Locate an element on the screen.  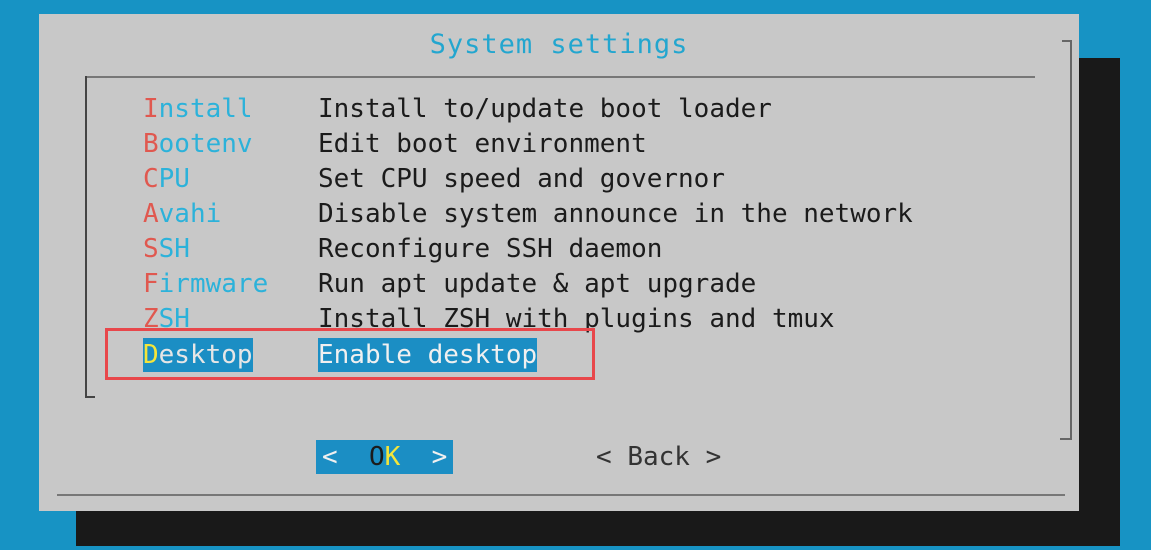
menu-item-install: Install Install to/update boot loader is located at coordinates (457, 109).